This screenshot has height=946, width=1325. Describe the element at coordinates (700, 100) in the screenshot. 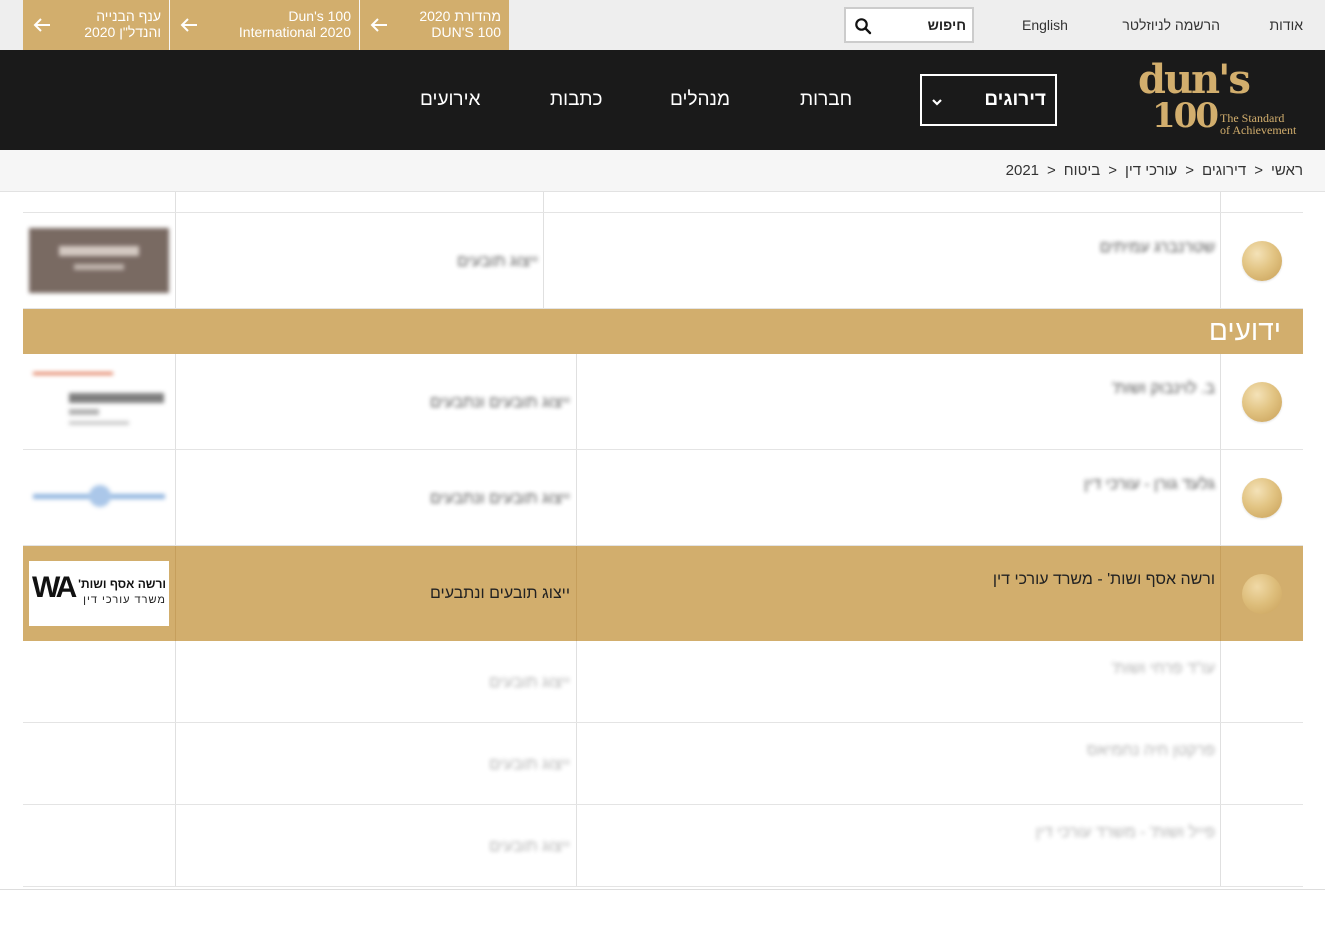

I see `nav-item-managers: מנהלים` at that location.